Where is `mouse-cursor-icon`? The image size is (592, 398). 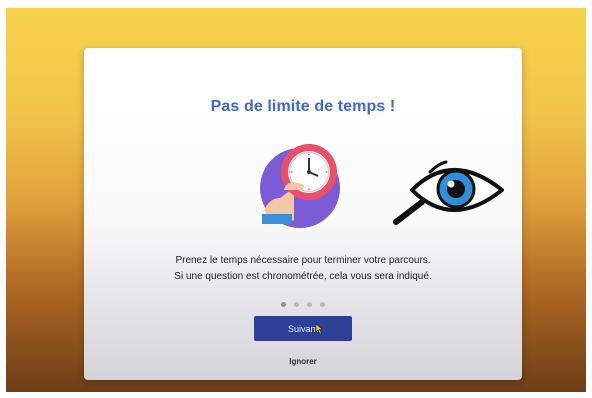 mouse-cursor-icon is located at coordinates (320, 329).